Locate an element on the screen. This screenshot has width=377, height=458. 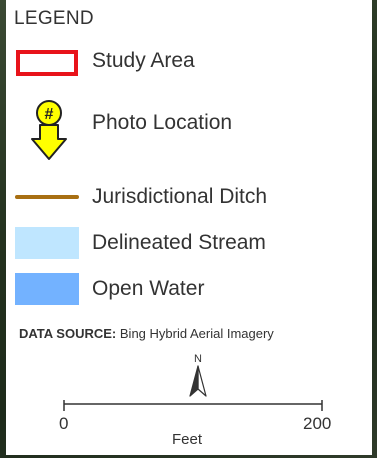
legend-item-jurisdictional-ditch: Jurisdictional Ditch is located at coordinates (180, 196).